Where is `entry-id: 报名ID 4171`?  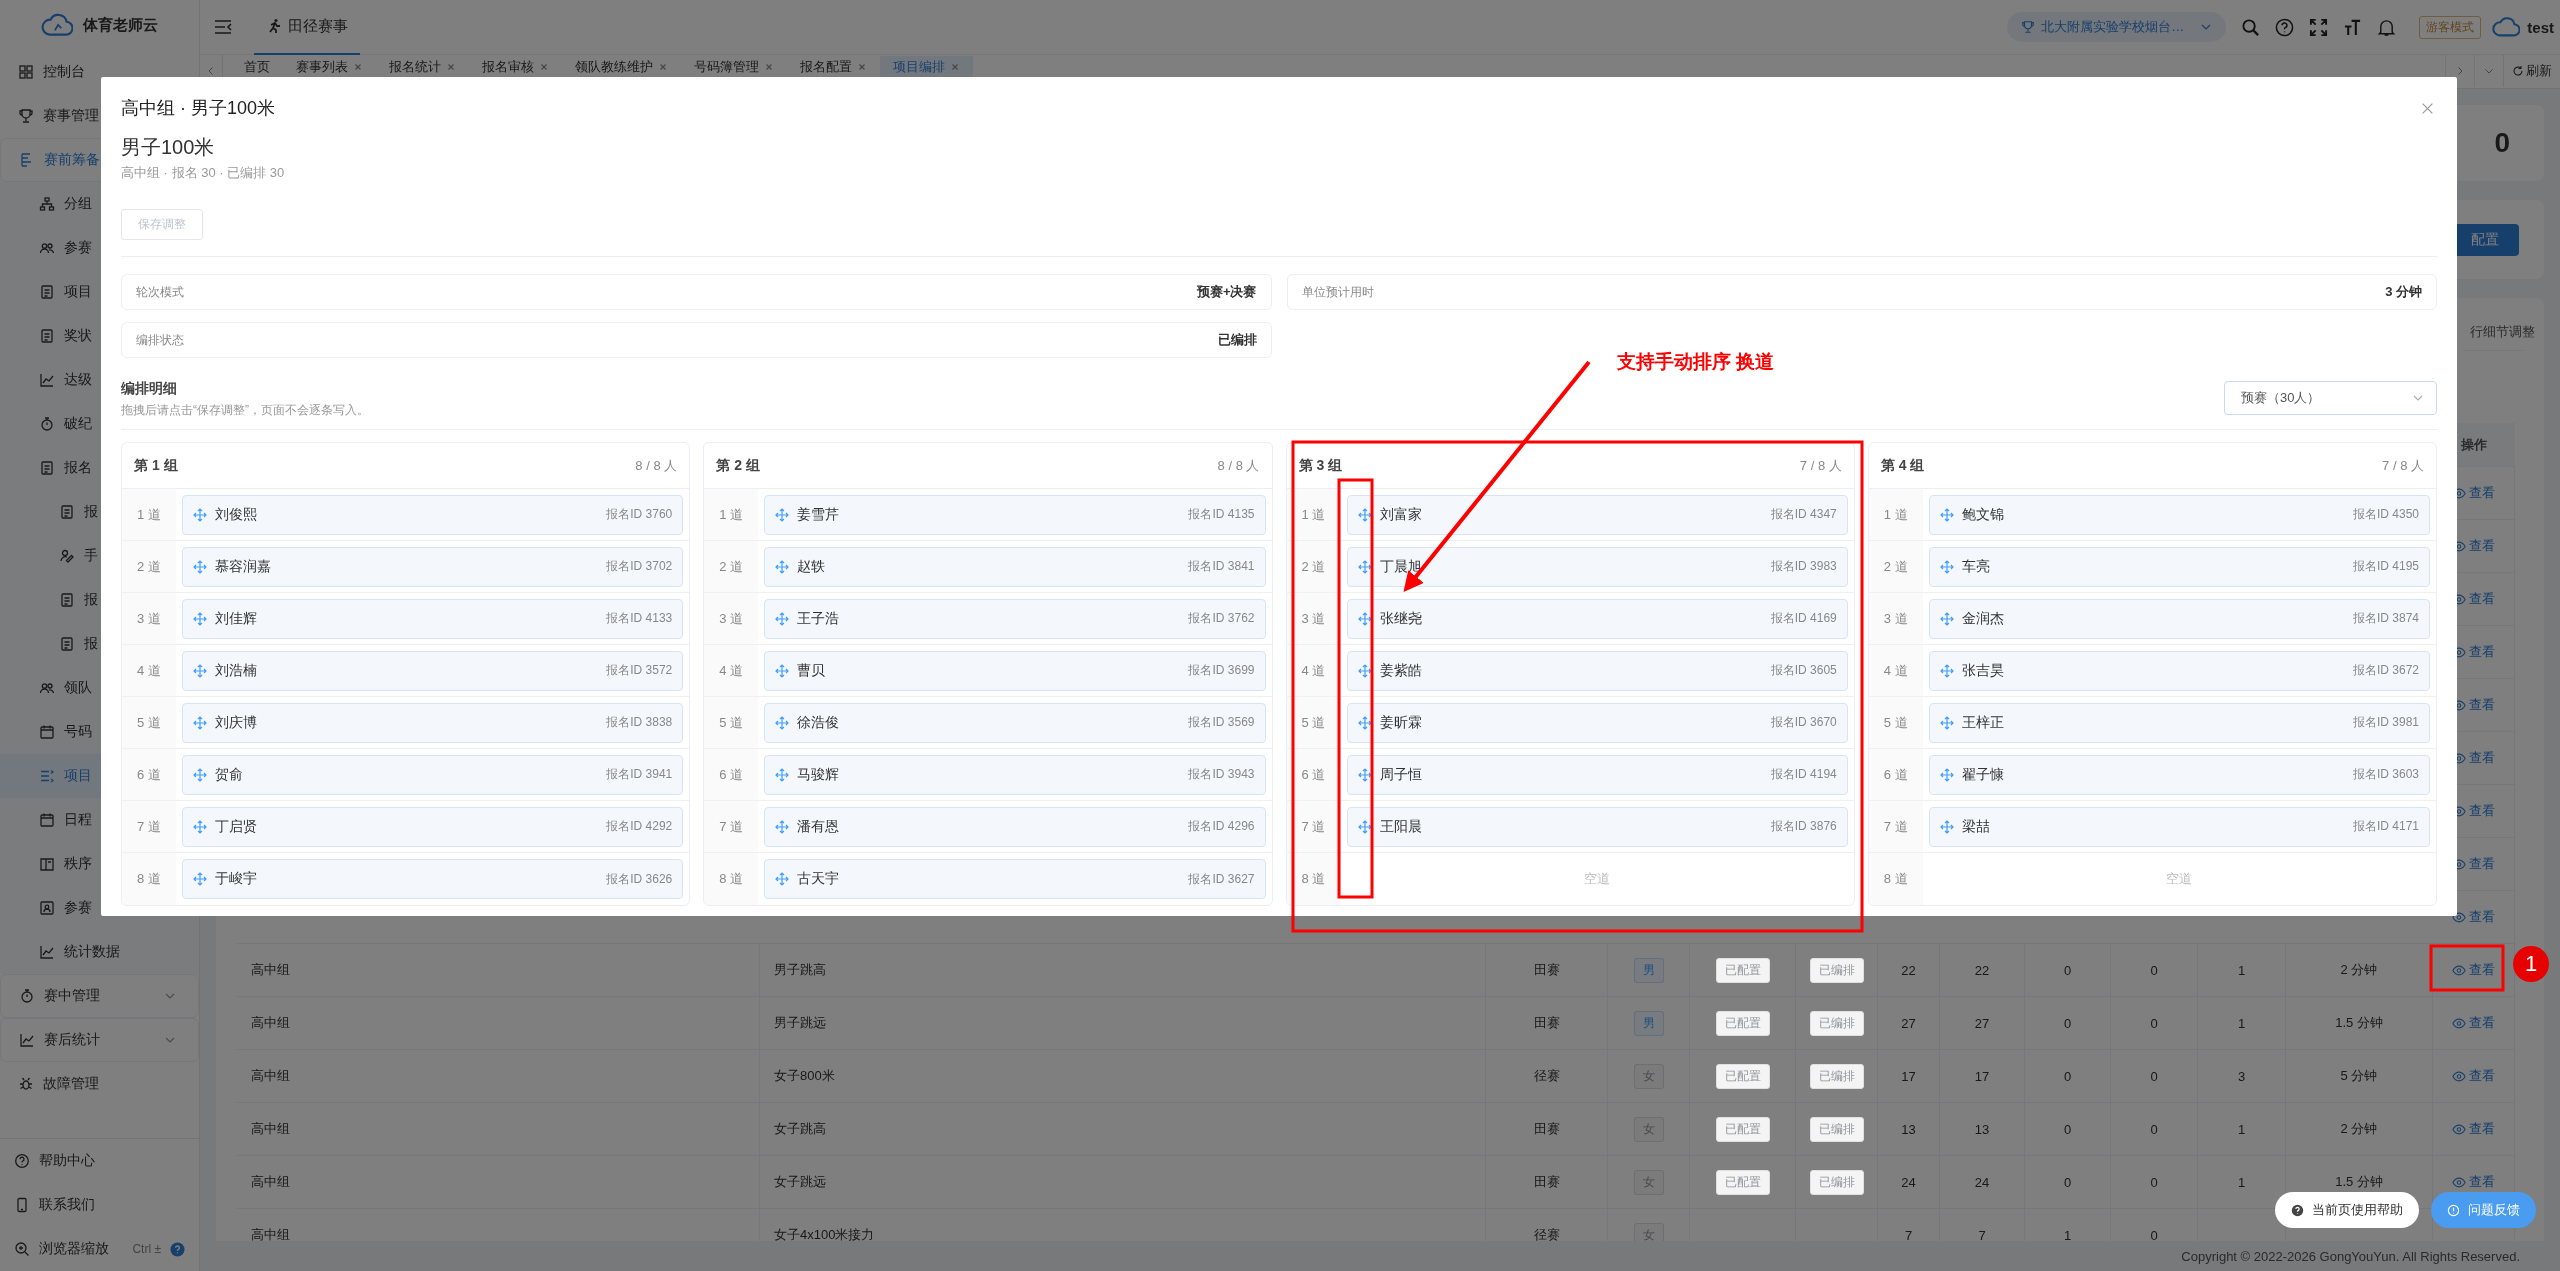
entry-id: 报名ID 4171 is located at coordinates (2385, 826).